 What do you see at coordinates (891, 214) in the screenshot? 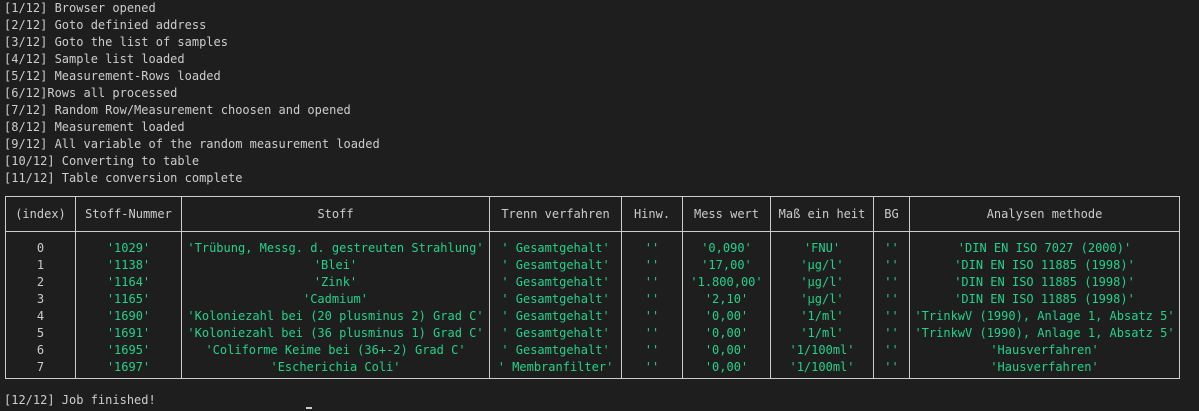
I see `column-header: BG` at bounding box center [891, 214].